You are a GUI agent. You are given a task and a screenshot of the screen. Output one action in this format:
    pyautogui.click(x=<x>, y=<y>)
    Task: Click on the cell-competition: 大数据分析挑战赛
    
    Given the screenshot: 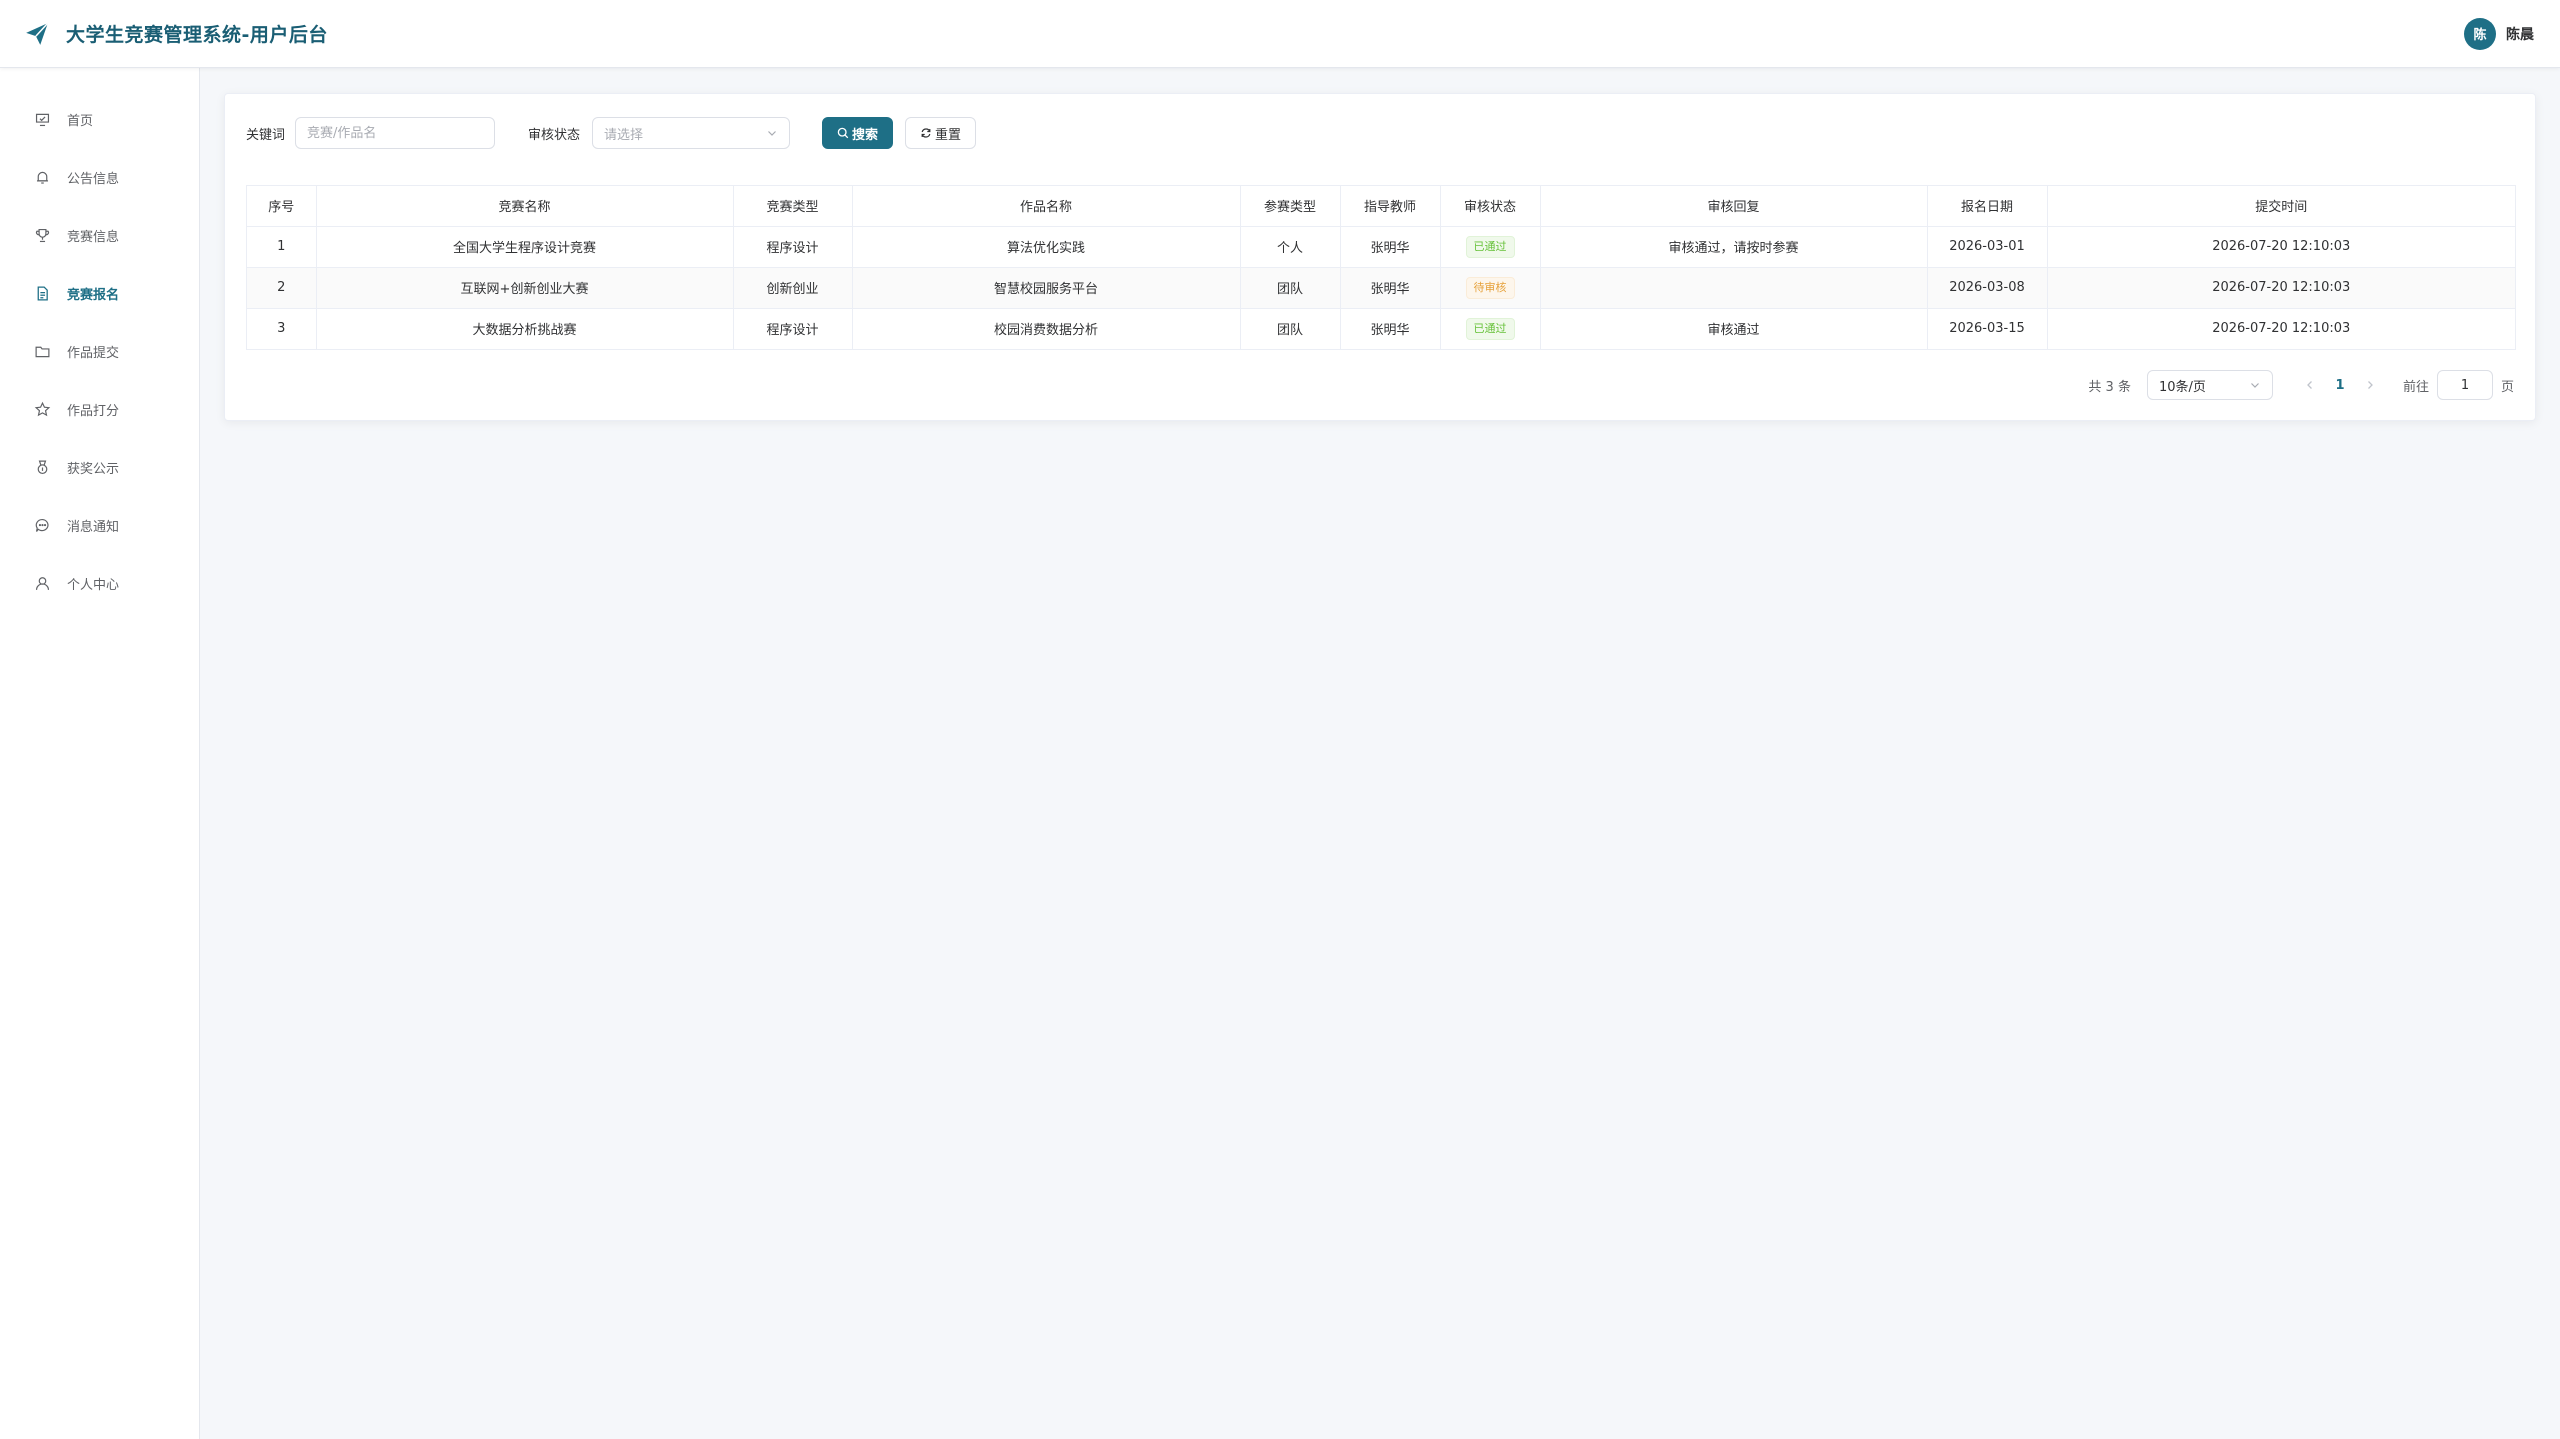 What is the action you would take?
    pyautogui.click(x=525, y=329)
    